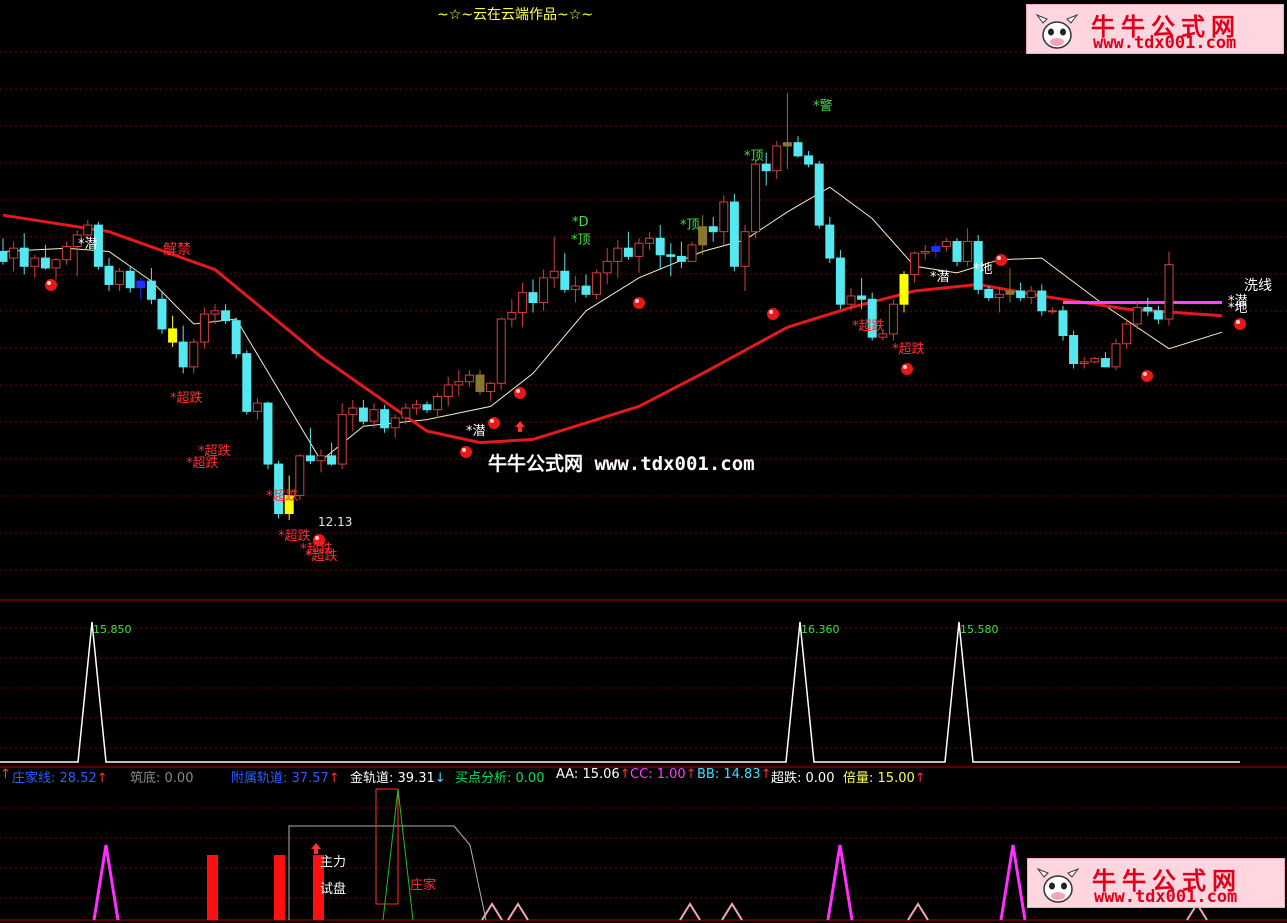  I want to click on peak-label-1: 15.850, so click(112, 629).